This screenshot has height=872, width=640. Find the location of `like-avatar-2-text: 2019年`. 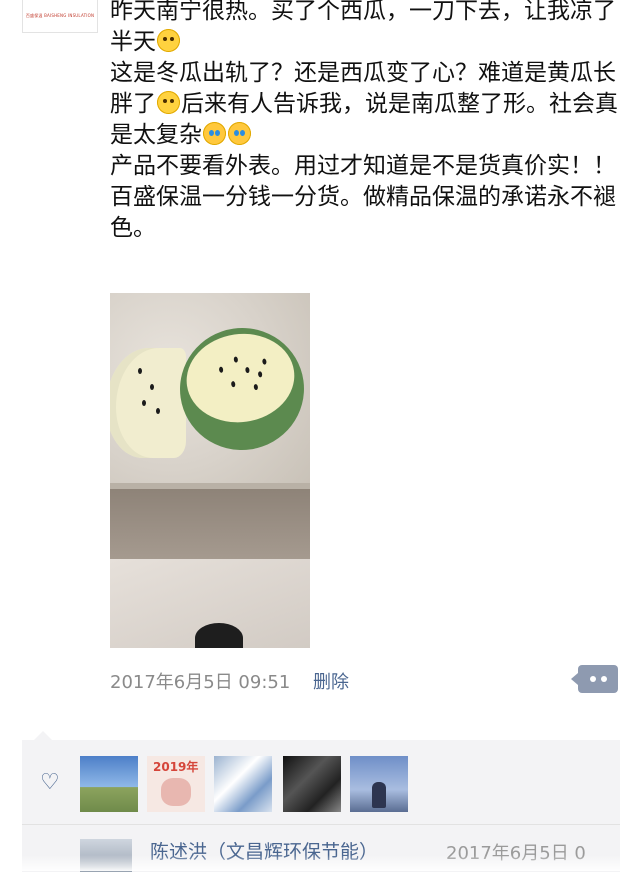

like-avatar-2-text: 2019年 is located at coordinates (176, 767).